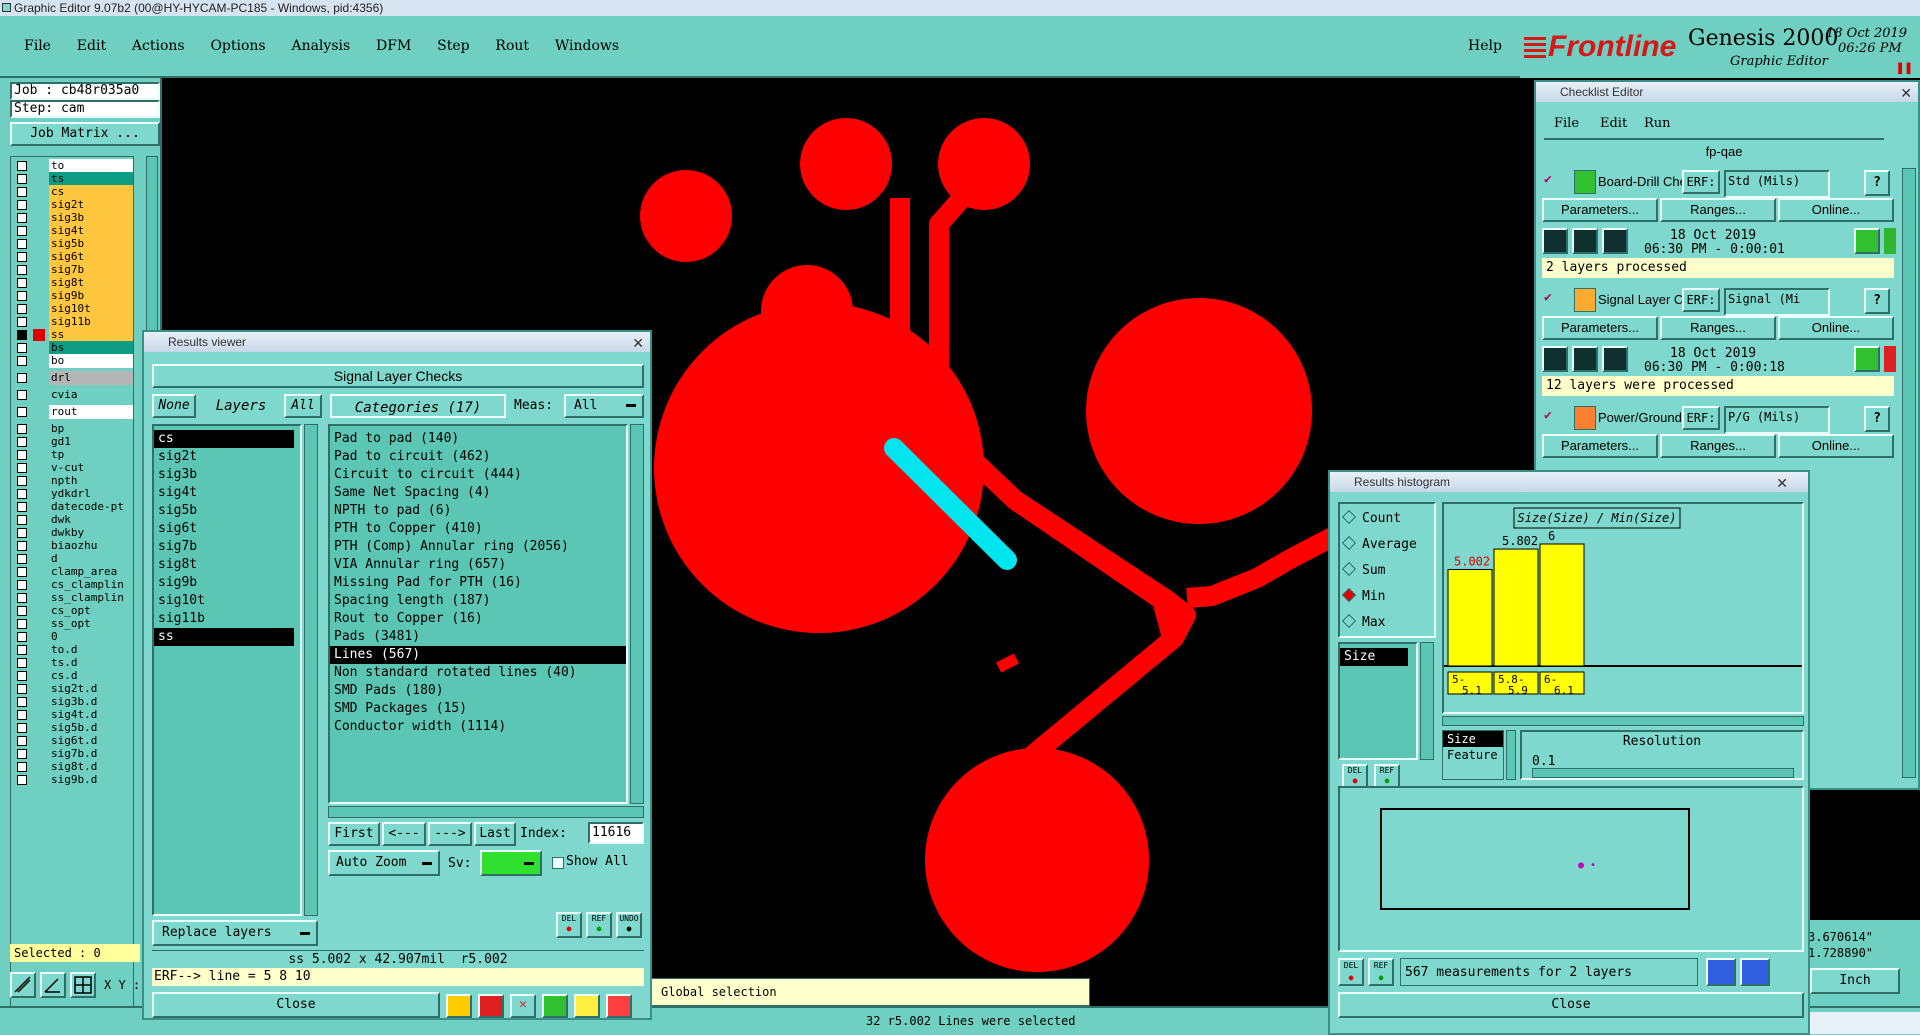  Describe the element at coordinates (1374, 657) in the screenshot. I see `attribute-item: Size` at that location.